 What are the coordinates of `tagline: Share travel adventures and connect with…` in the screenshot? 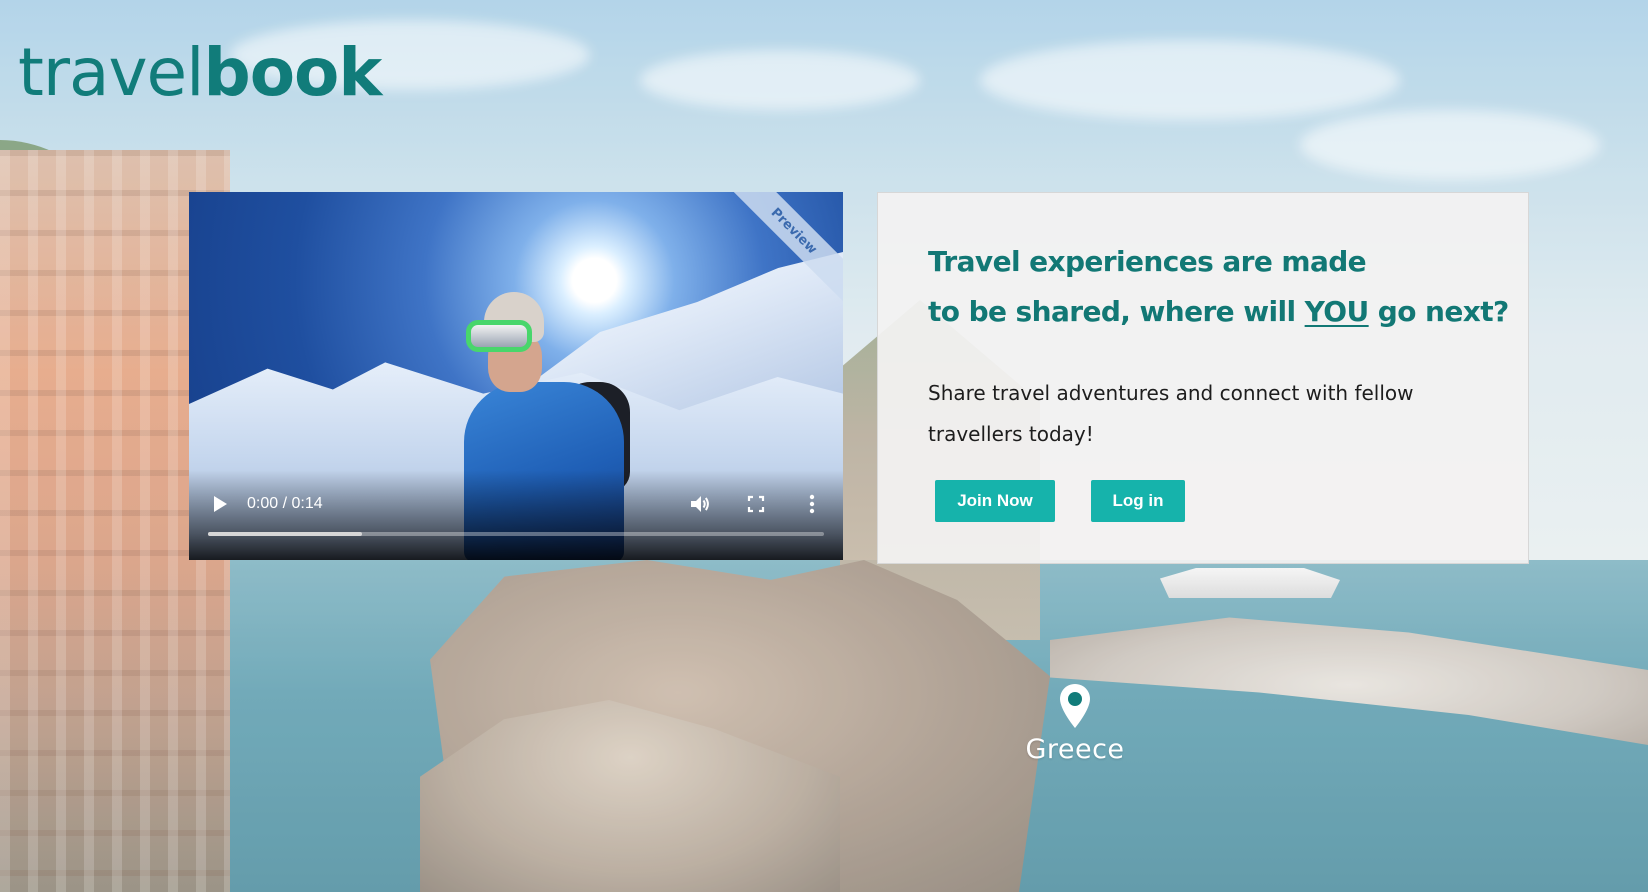 It's located at (1171, 413).